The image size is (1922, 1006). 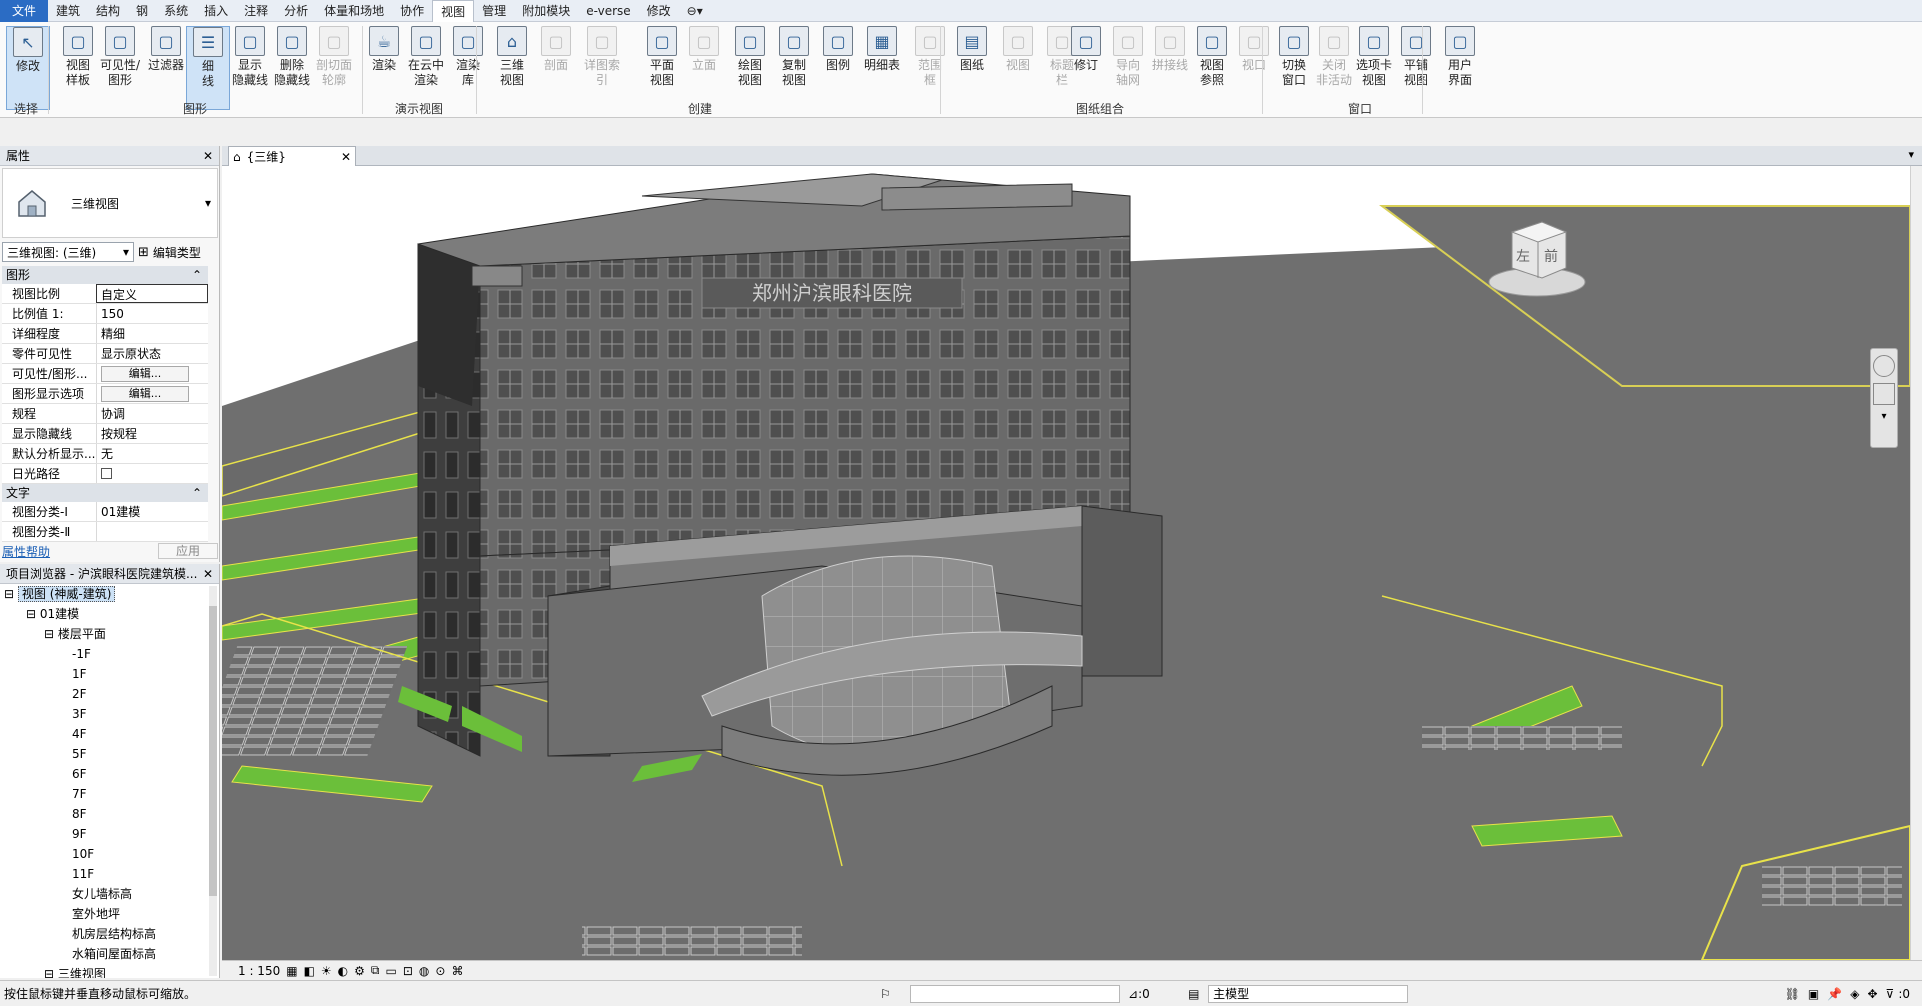 I want to click on temporary-hide-icon: ◍, so click(x=424, y=971).